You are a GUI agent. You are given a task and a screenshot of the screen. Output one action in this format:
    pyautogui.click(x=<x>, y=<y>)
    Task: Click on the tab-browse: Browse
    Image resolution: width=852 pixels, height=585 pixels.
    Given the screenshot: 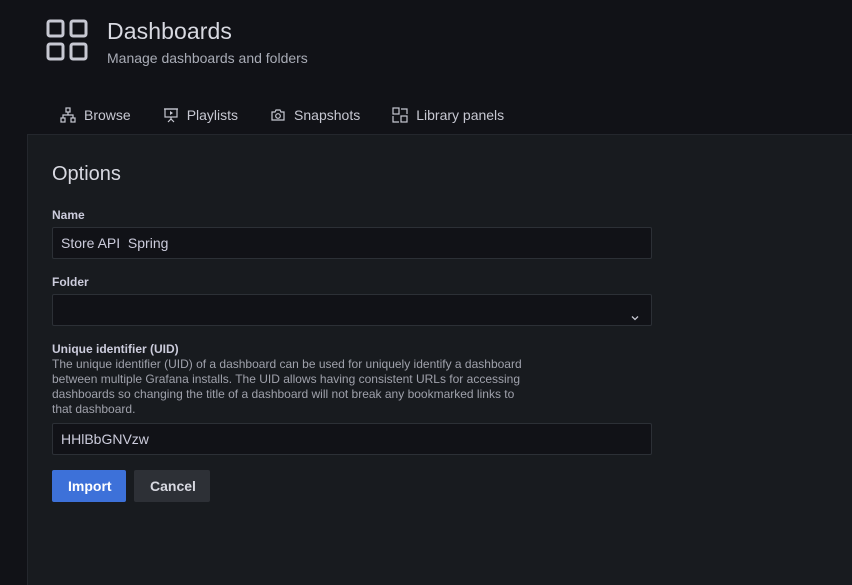 What is the action you would take?
    pyautogui.click(x=95, y=115)
    